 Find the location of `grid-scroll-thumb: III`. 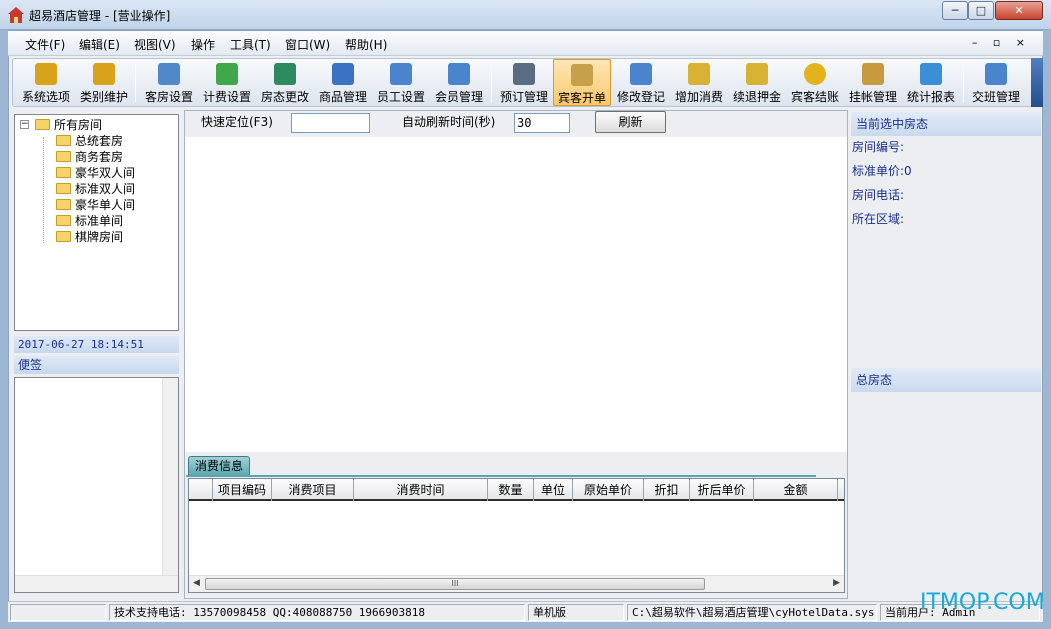

grid-scroll-thumb: III is located at coordinates (455, 584).